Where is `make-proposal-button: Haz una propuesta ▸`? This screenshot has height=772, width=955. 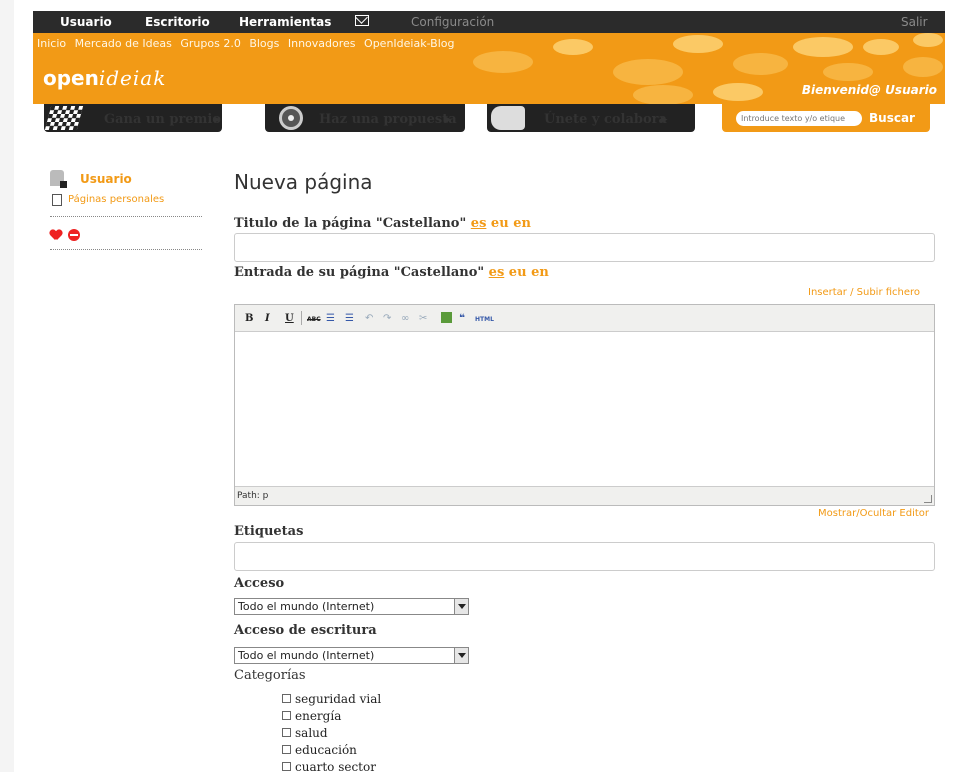
make-proposal-button: Haz una propuesta ▸ is located at coordinates (365, 118).